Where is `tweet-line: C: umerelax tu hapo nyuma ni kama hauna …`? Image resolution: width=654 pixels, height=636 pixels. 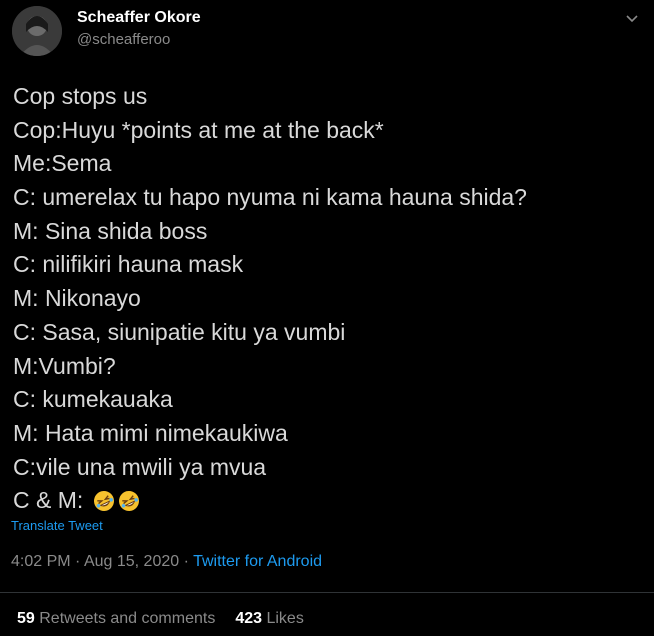 tweet-line: C: umerelax tu hapo nyuma ni kama hauna … is located at coordinates (270, 197).